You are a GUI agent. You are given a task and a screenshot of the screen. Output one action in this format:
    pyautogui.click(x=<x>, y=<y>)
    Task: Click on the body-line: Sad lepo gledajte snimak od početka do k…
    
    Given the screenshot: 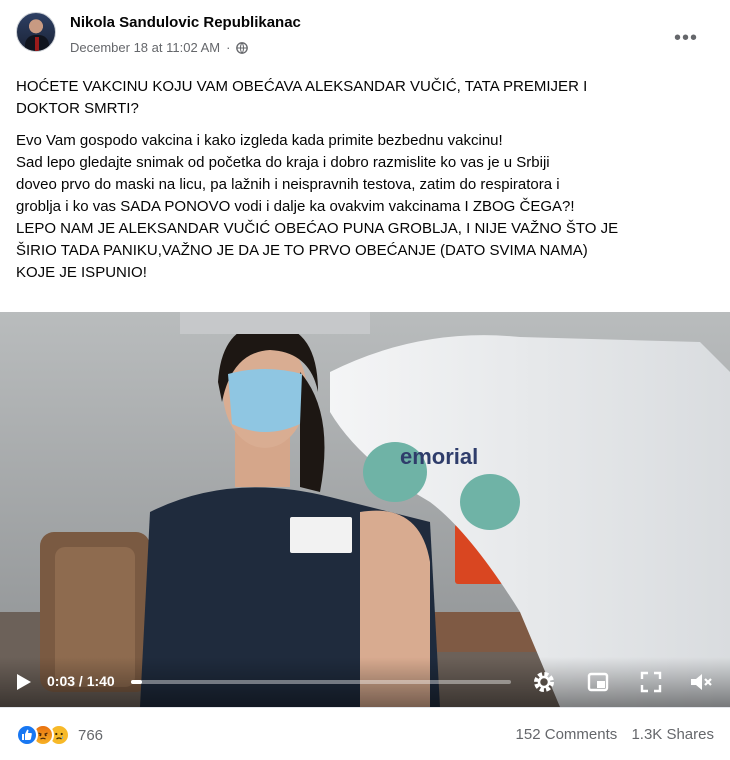 What is the action you would take?
    pyautogui.click(x=283, y=162)
    